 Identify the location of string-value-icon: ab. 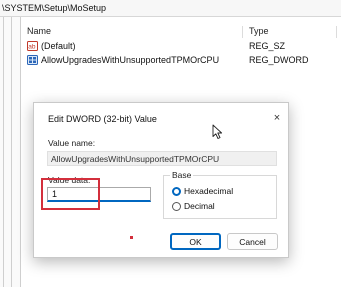
(32, 46).